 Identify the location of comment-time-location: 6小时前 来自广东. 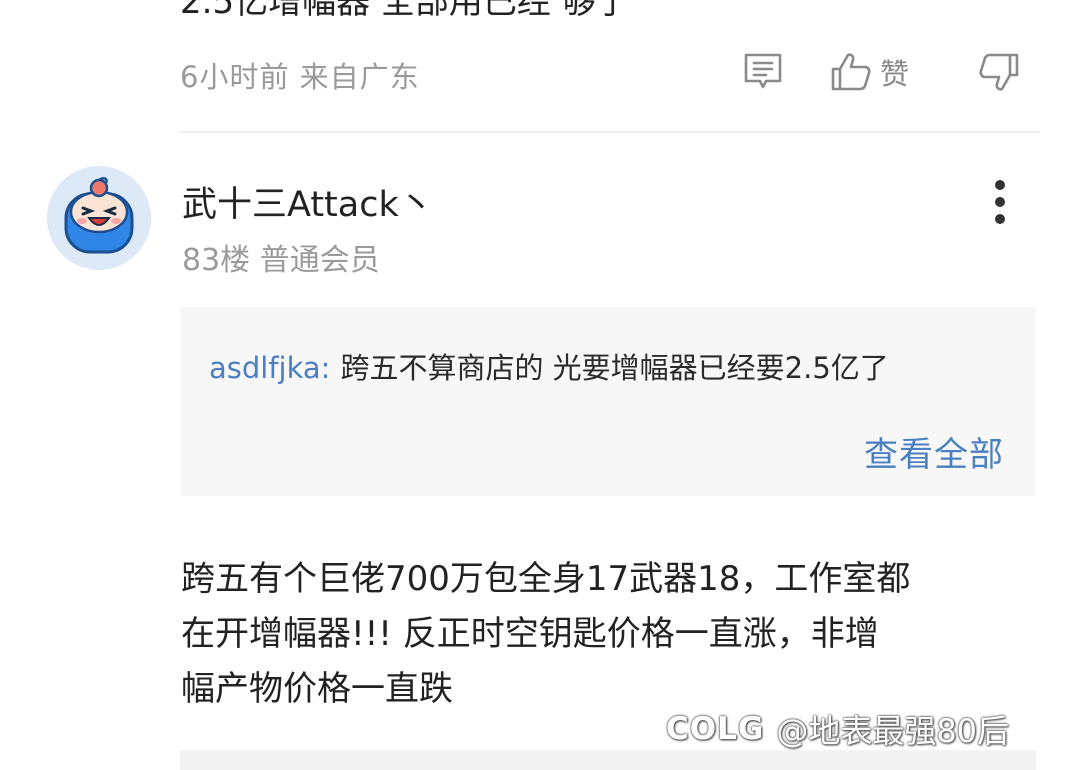
(300, 77).